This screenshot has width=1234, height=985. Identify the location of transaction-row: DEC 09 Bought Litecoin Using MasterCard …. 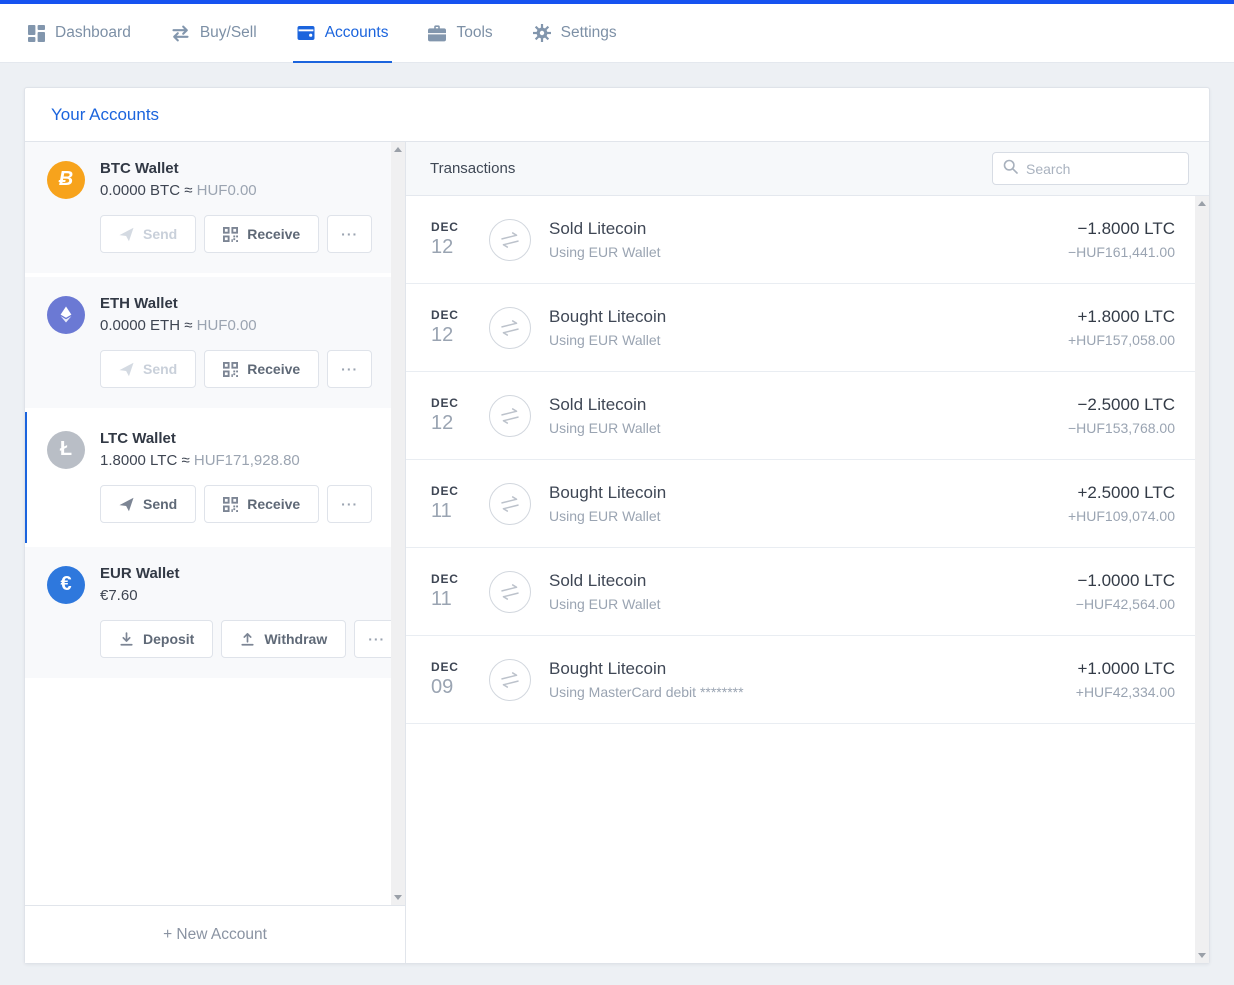
(800, 680).